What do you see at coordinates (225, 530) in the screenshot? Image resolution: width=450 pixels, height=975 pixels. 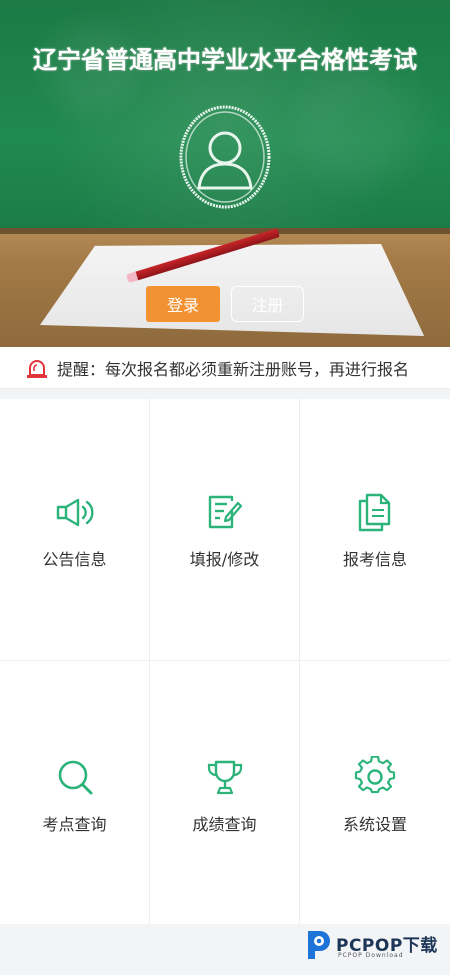 I see `menu-item-fill-edit: 填报/修改` at bounding box center [225, 530].